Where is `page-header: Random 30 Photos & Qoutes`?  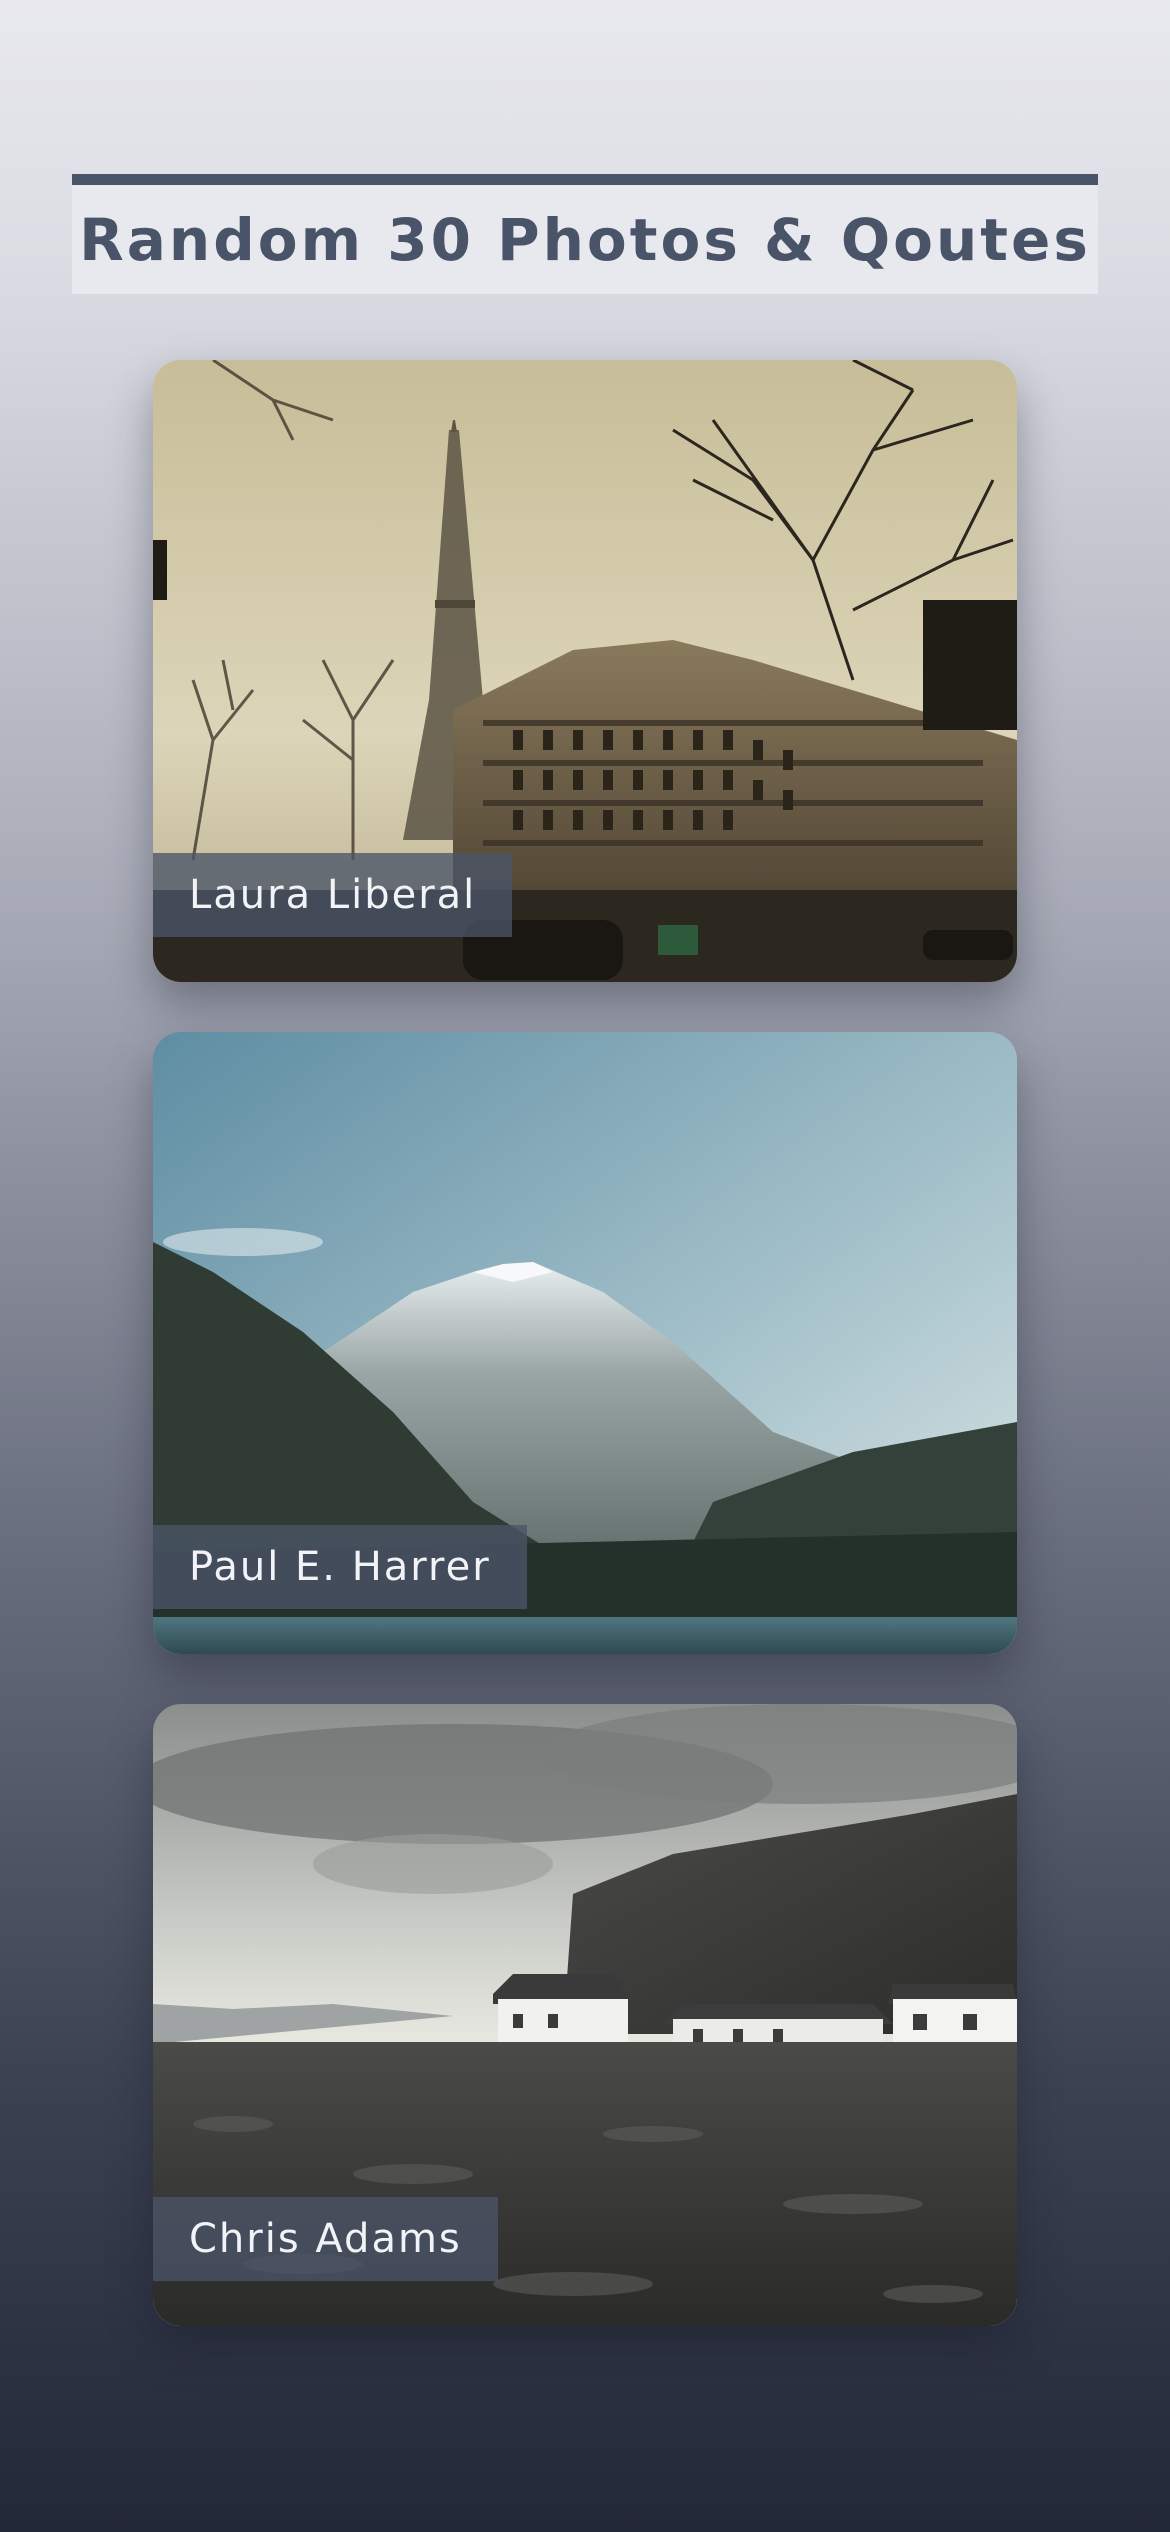 page-header: Random 30 Photos & Qoutes is located at coordinates (585, 234).